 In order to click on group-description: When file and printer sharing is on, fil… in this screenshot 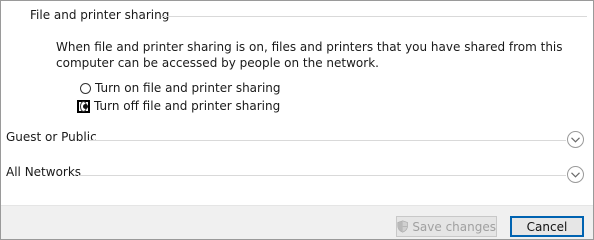, I will do `click(309, 55)`.